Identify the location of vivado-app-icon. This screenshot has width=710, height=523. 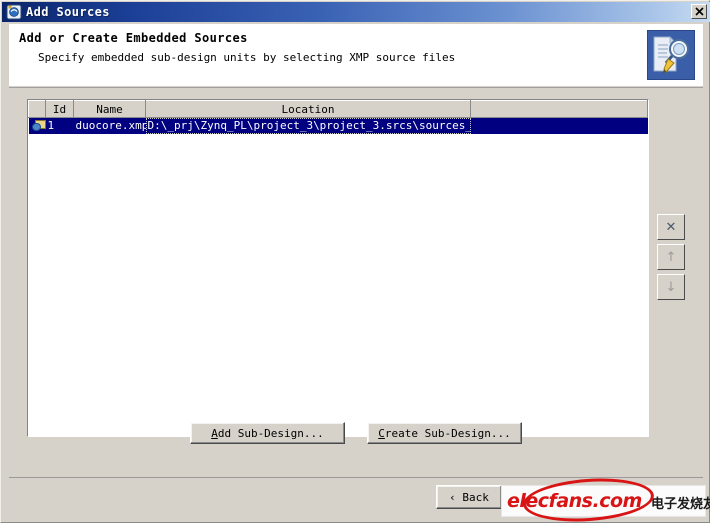
(14, 12).